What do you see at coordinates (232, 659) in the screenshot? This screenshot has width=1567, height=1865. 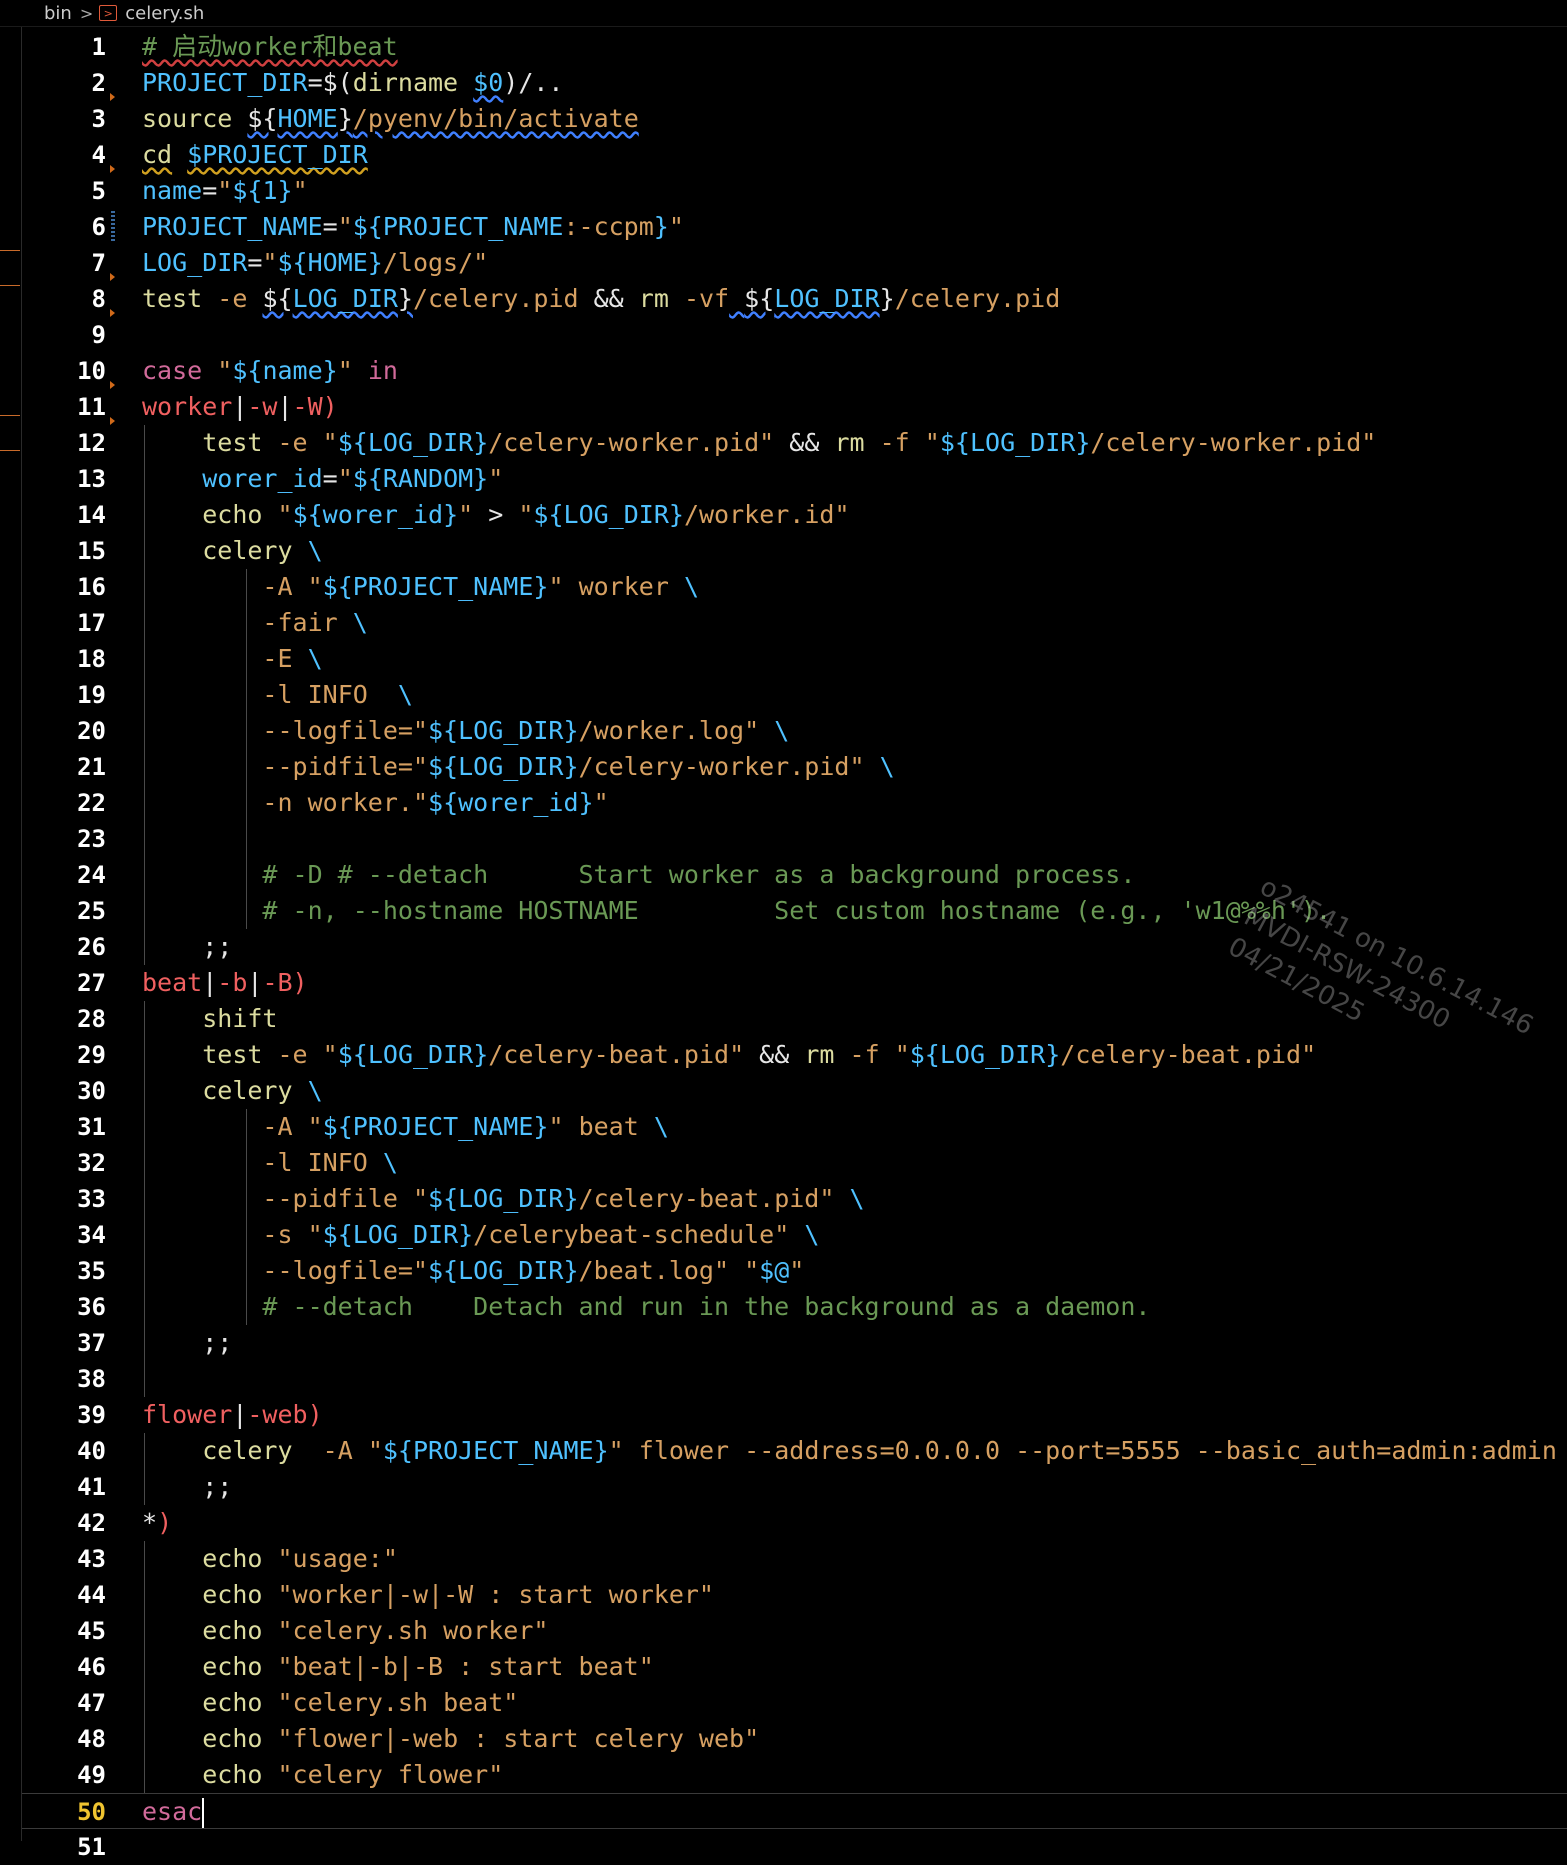 I see `code-text: -E \` at bounding box center [232, 659].